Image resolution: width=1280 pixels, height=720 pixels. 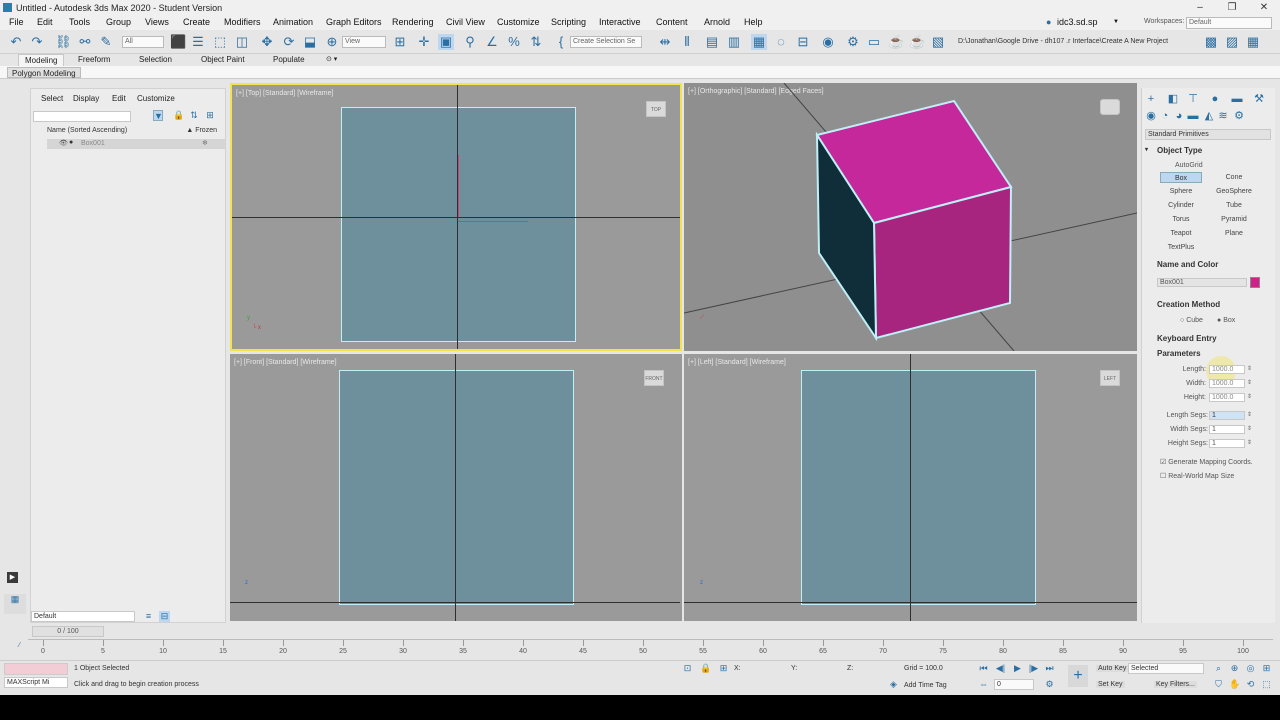 I want to click on name-color-rollout: Name and Color, so click(x=1187, y=264).